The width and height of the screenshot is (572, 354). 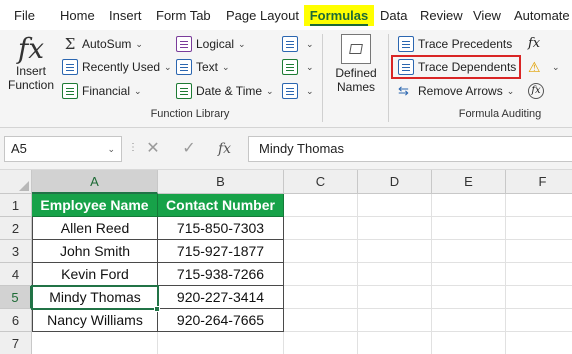 What do you see at coordinates (221, 297) in the screenshot?
I see `cell-b5: 920-227-3414` at bounding box center [221, 297].